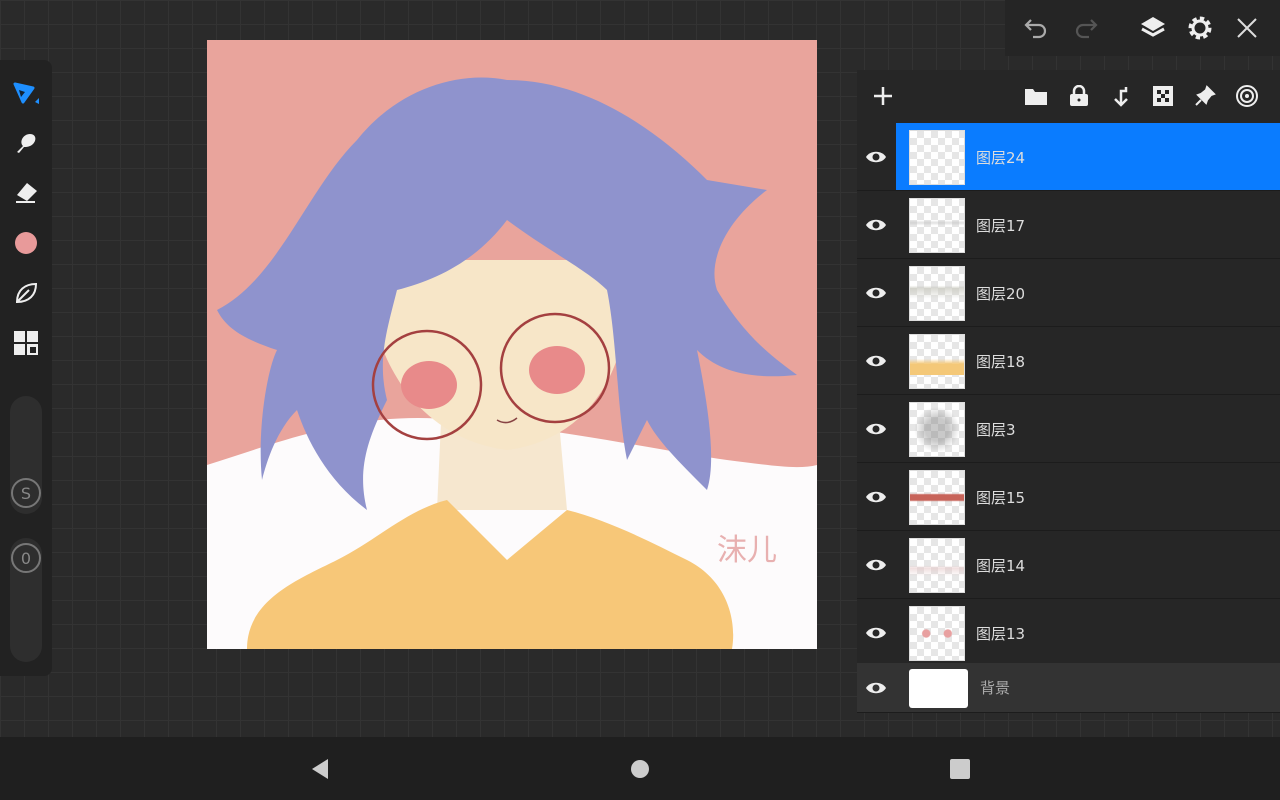  Describe the element at coordinates (1068, 157) in the screenshot. I see `layer-row: 图层24` at that location.